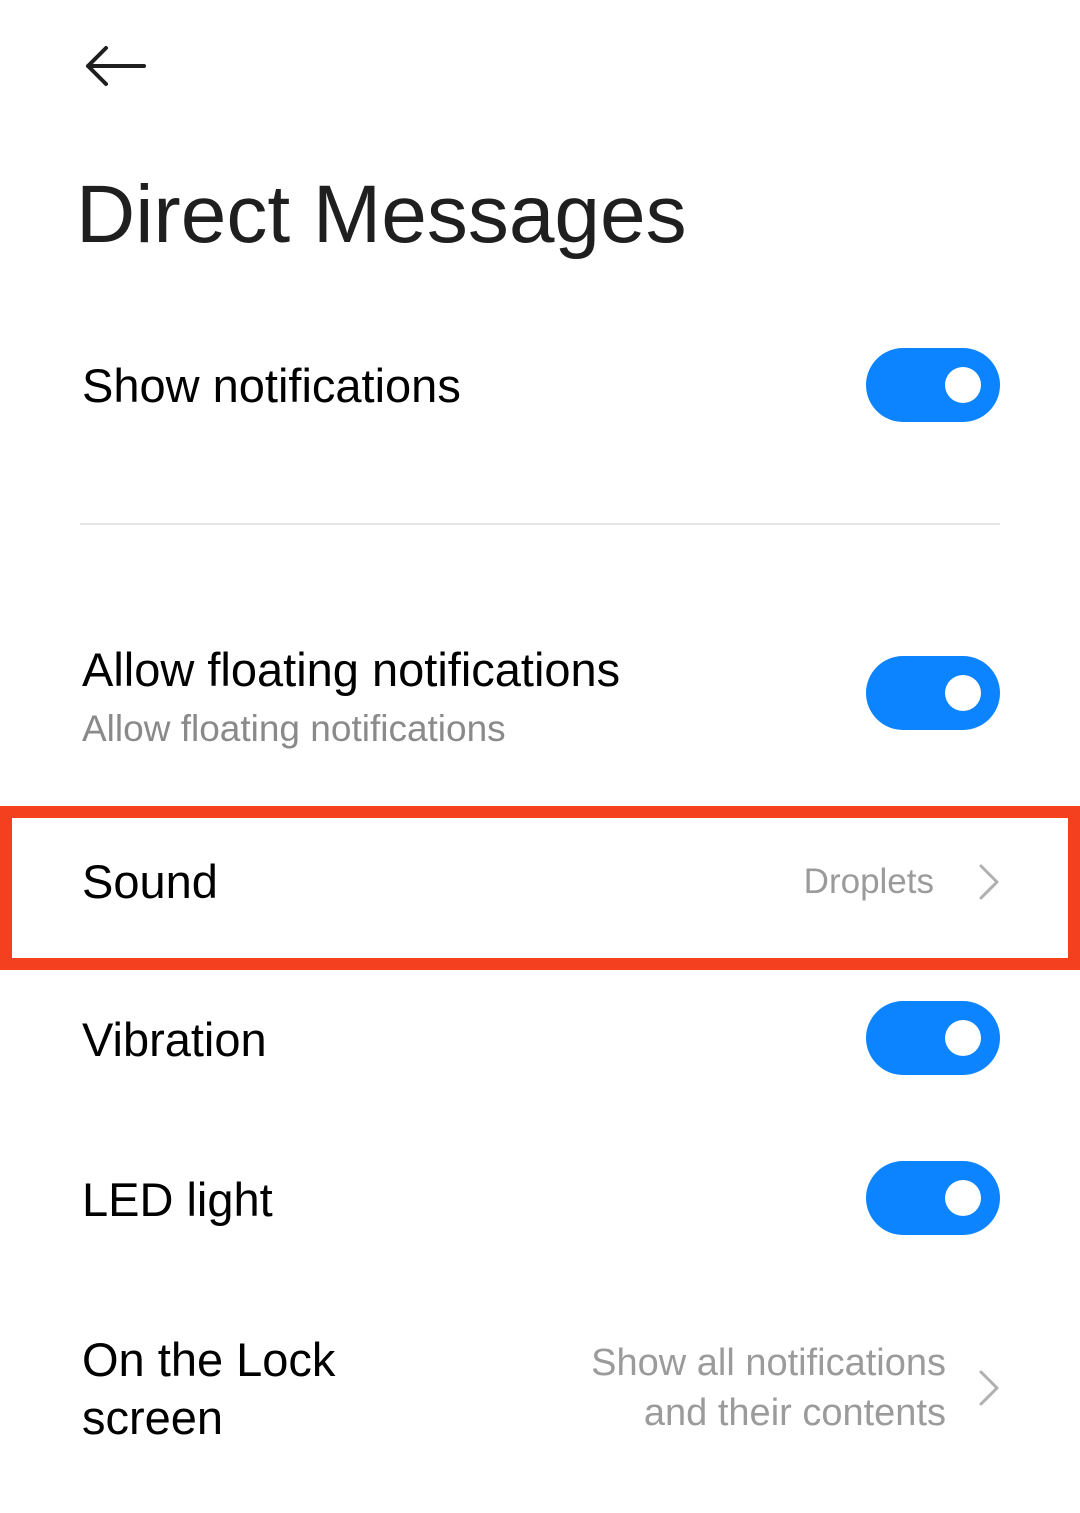  Describe the element at coordinates (150, 881) in the screenshot. I see `sound-label: Sound` at that location.